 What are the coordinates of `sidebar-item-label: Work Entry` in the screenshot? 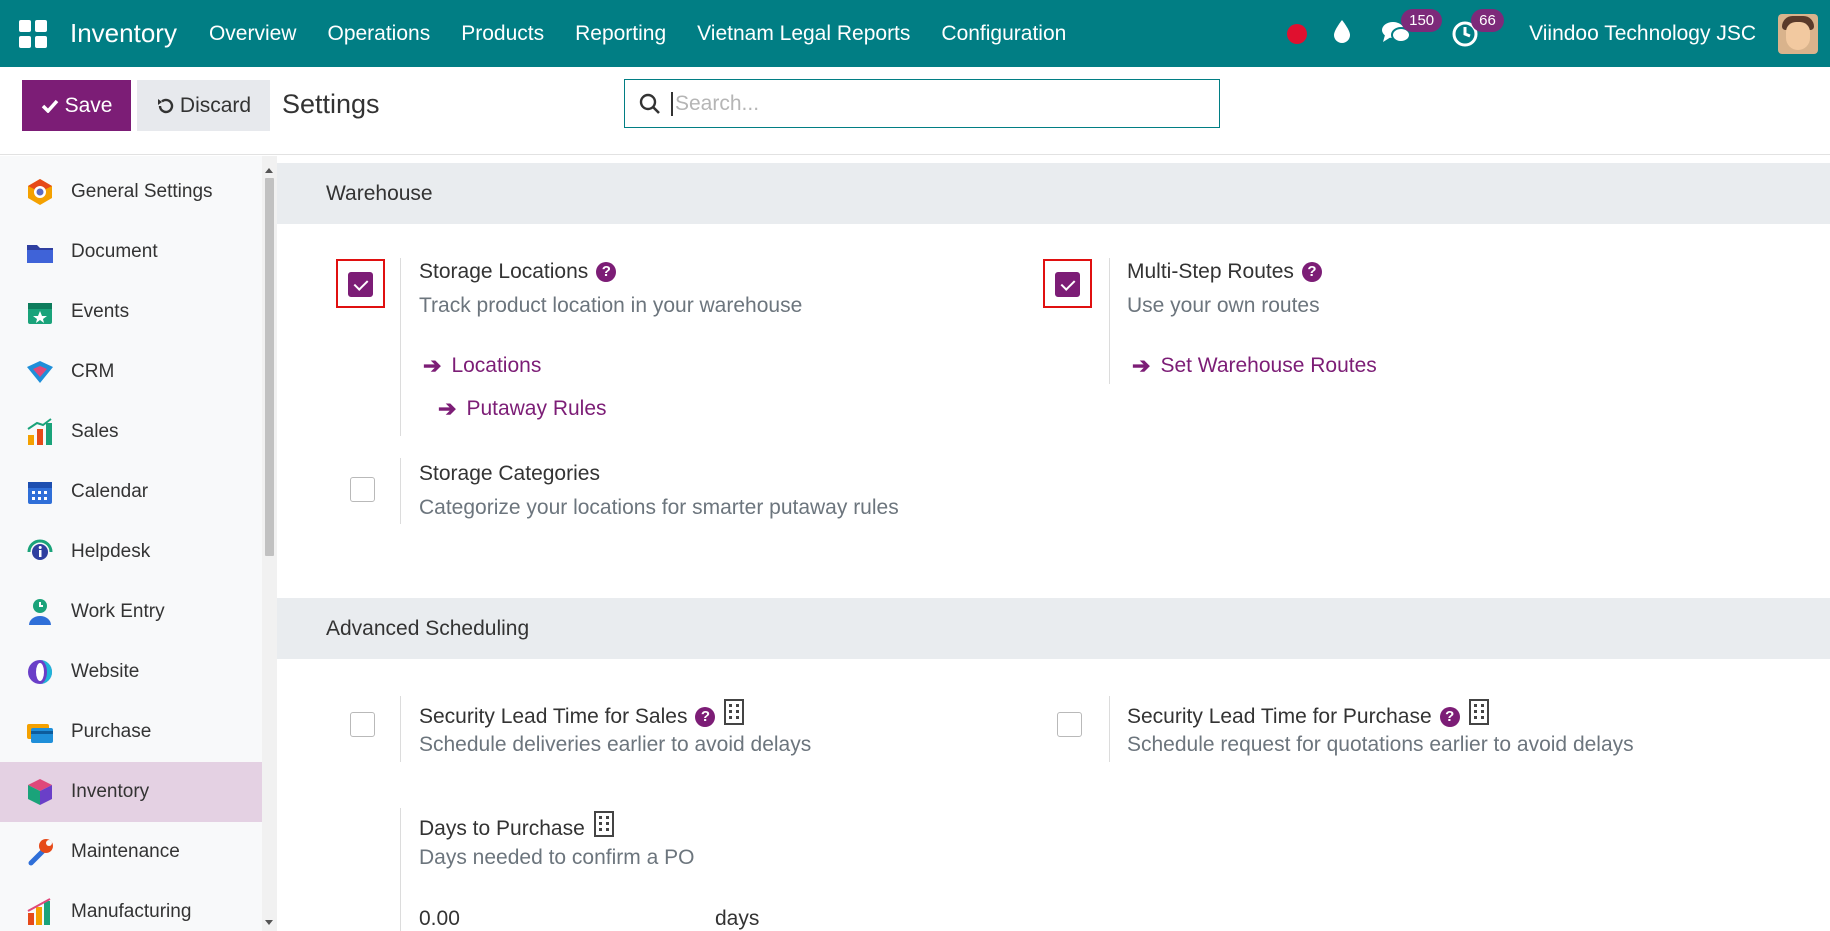 It's located at (118, 611).